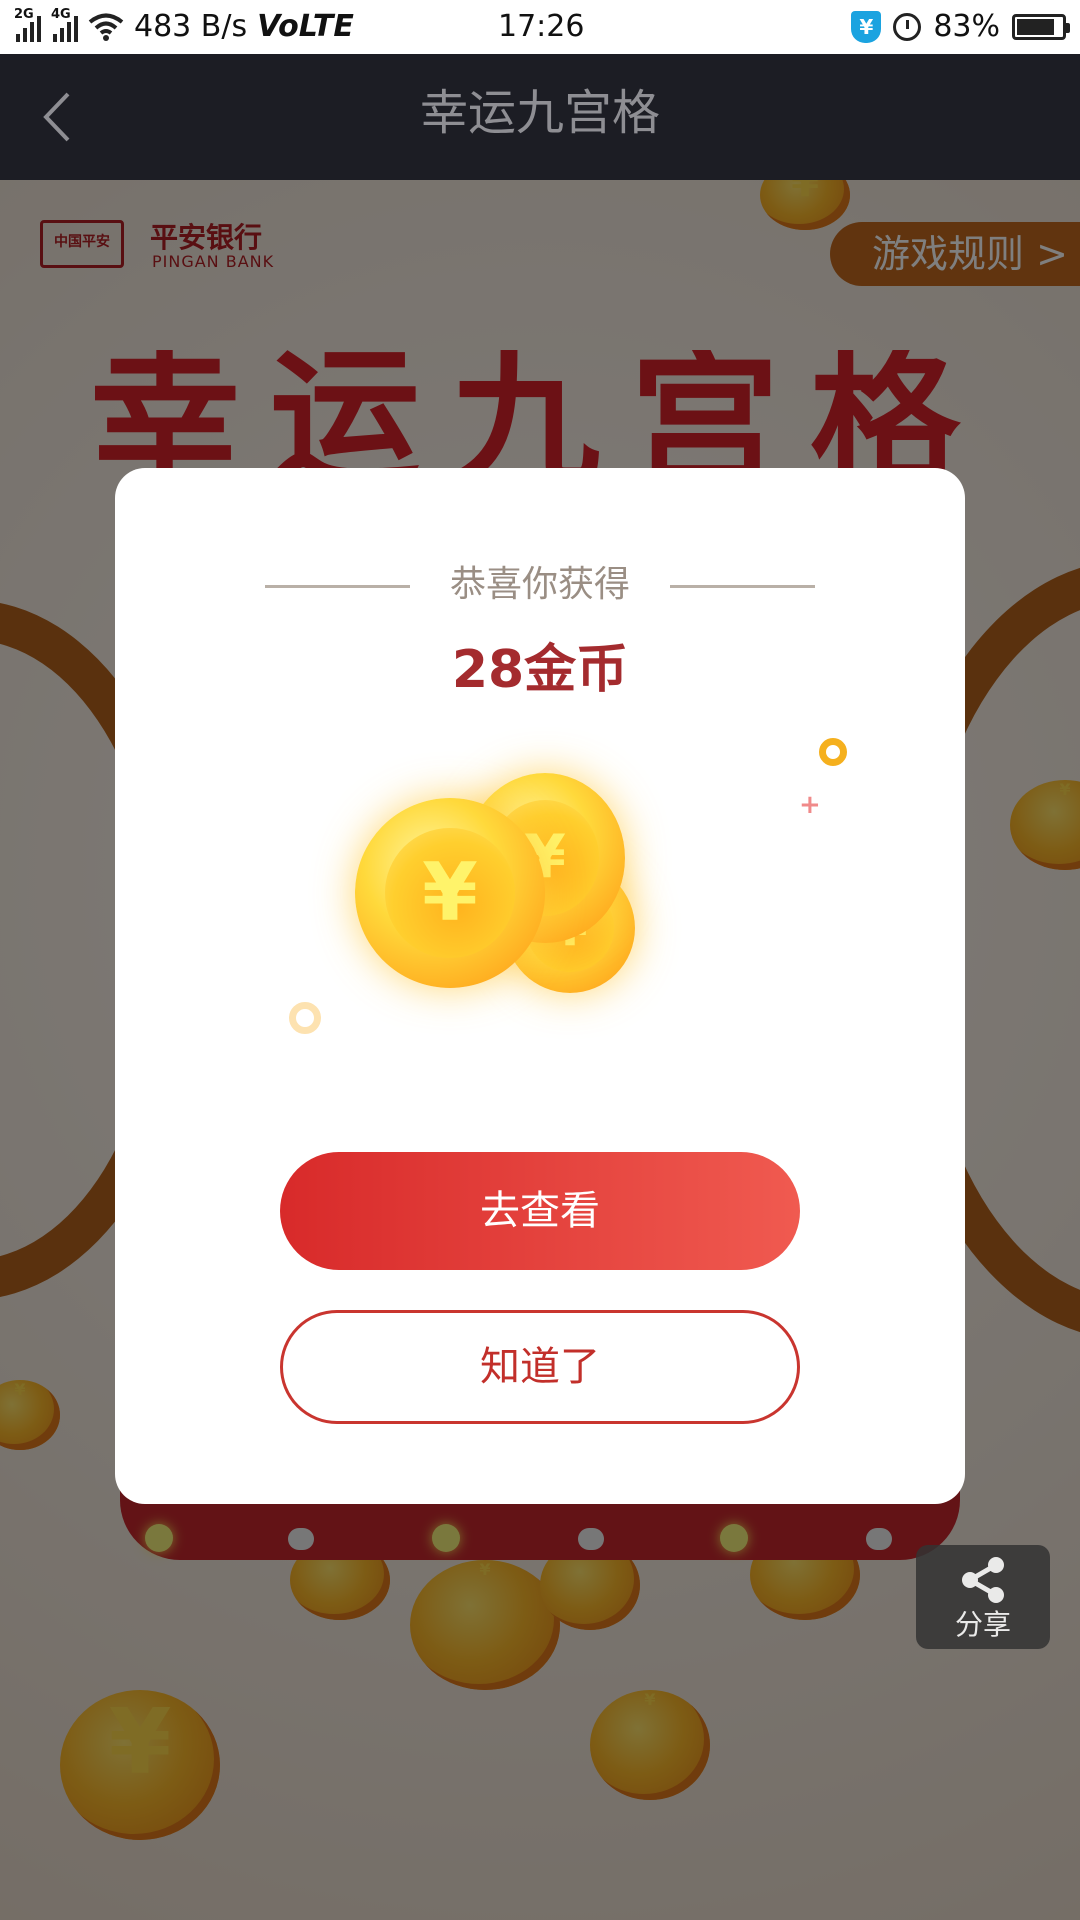 This screenshot has width=1080, height=1920. What do you see at coordinates (539, 584) in the screenshot?
I see `dialog-subtitle: 恭喜你获得` at bounding box center [539, 584].